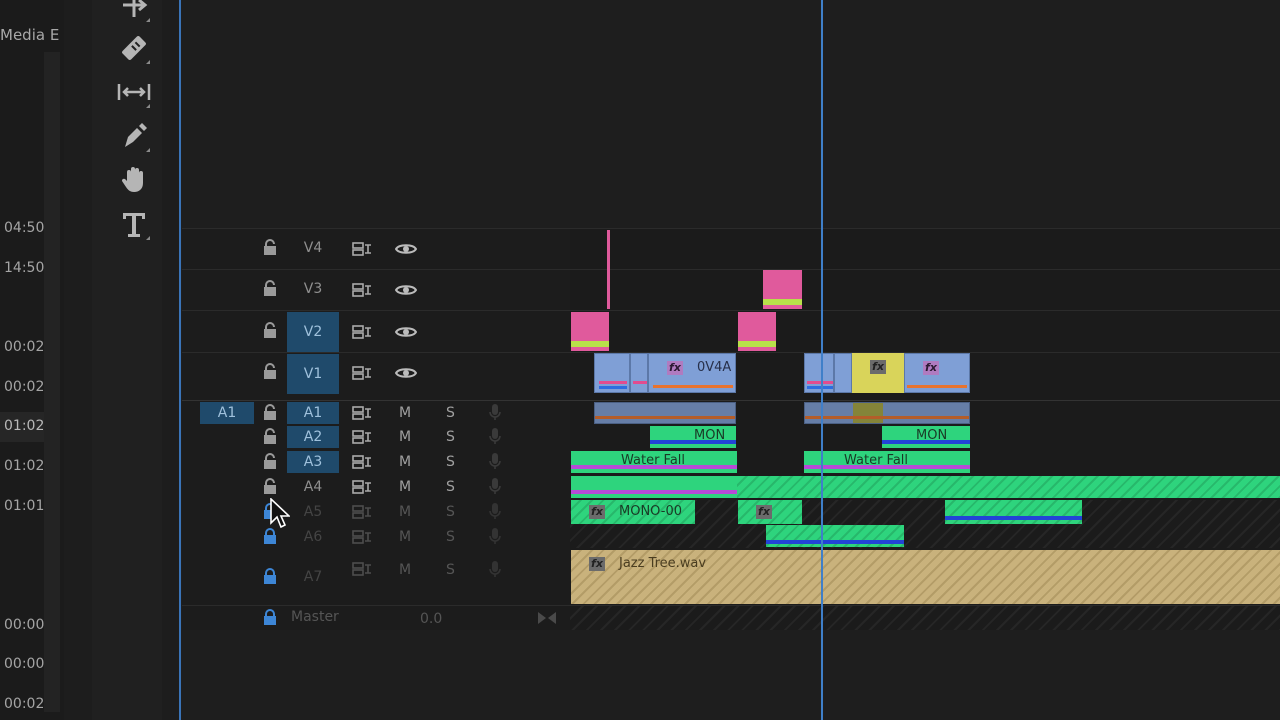  I want to click on a5-clip: fx, so click(770, 512).